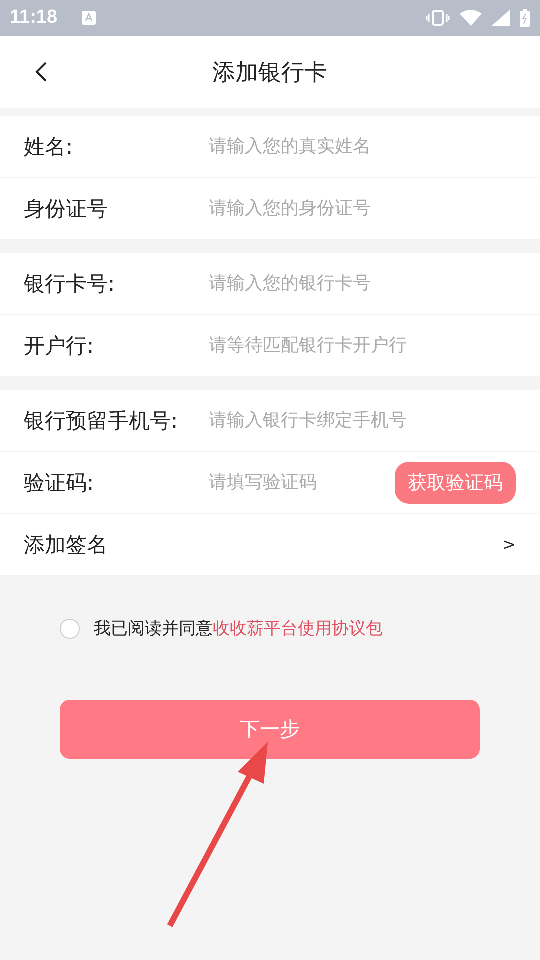 The image size is (540, 960). I want to click on clock: 11:18, so click(34, 18).